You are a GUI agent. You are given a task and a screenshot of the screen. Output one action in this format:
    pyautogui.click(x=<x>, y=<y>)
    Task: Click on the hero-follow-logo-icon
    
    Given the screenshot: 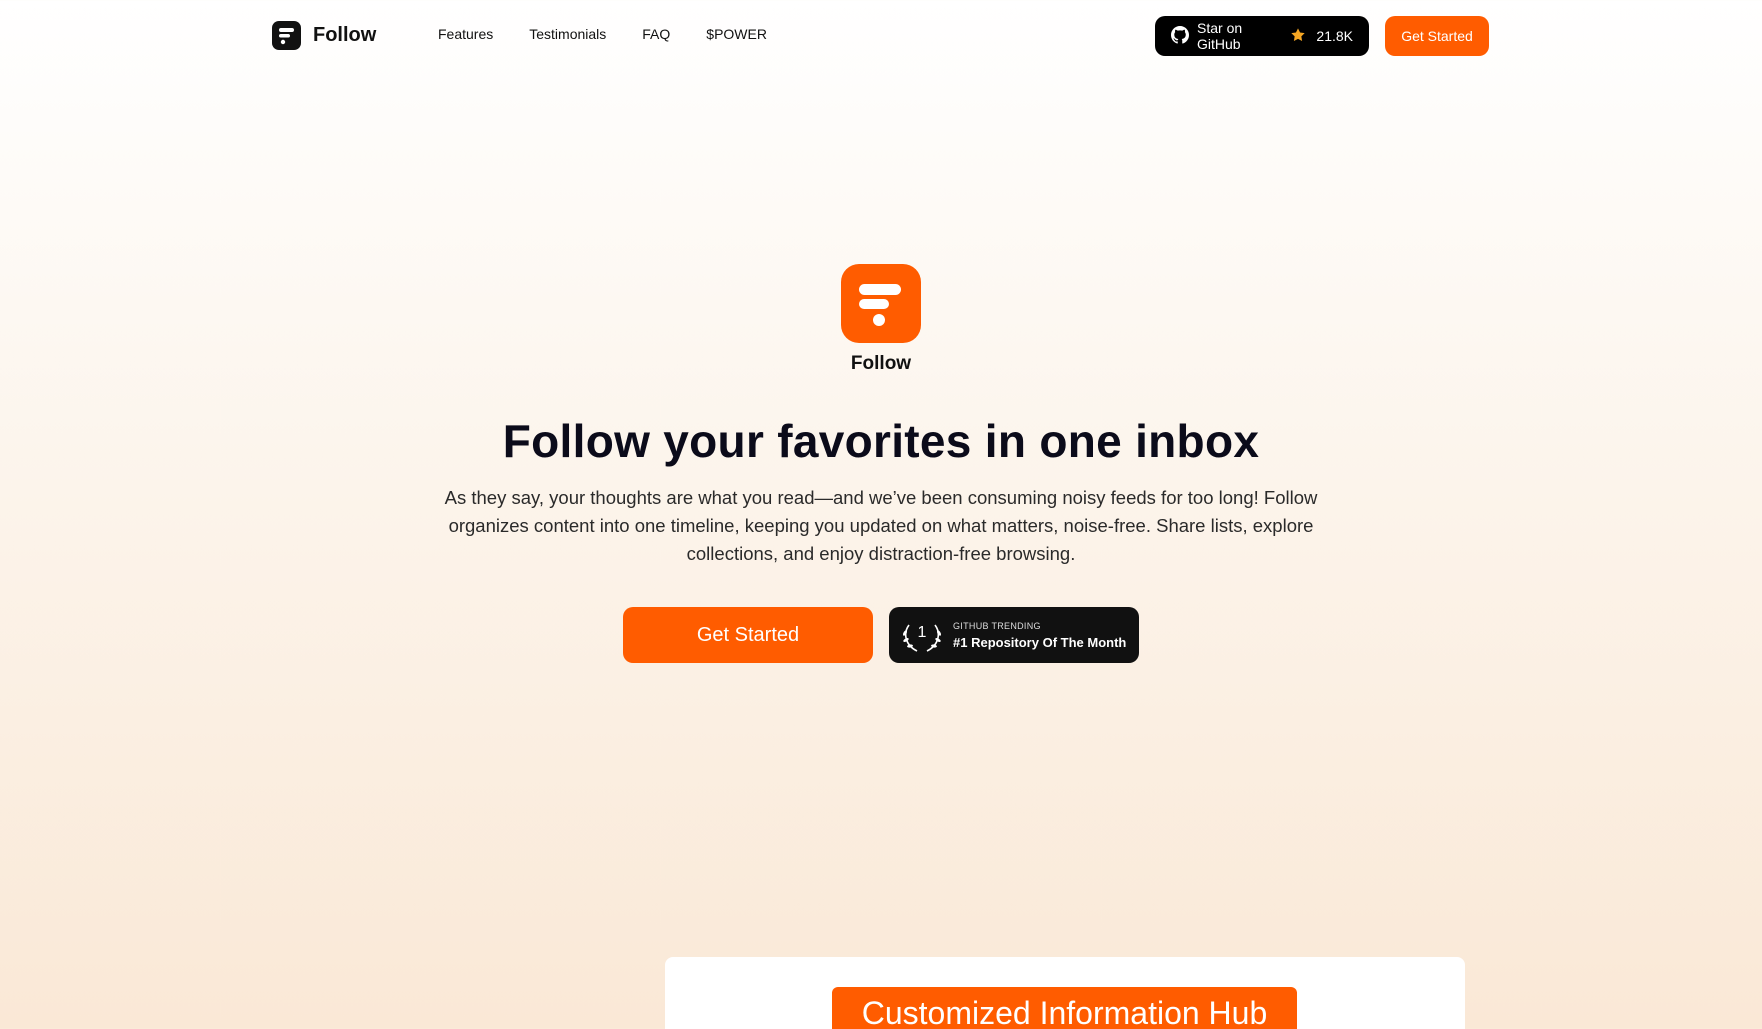 What is the action you would take?
    pyautogui.click(x=881, y=303)
    